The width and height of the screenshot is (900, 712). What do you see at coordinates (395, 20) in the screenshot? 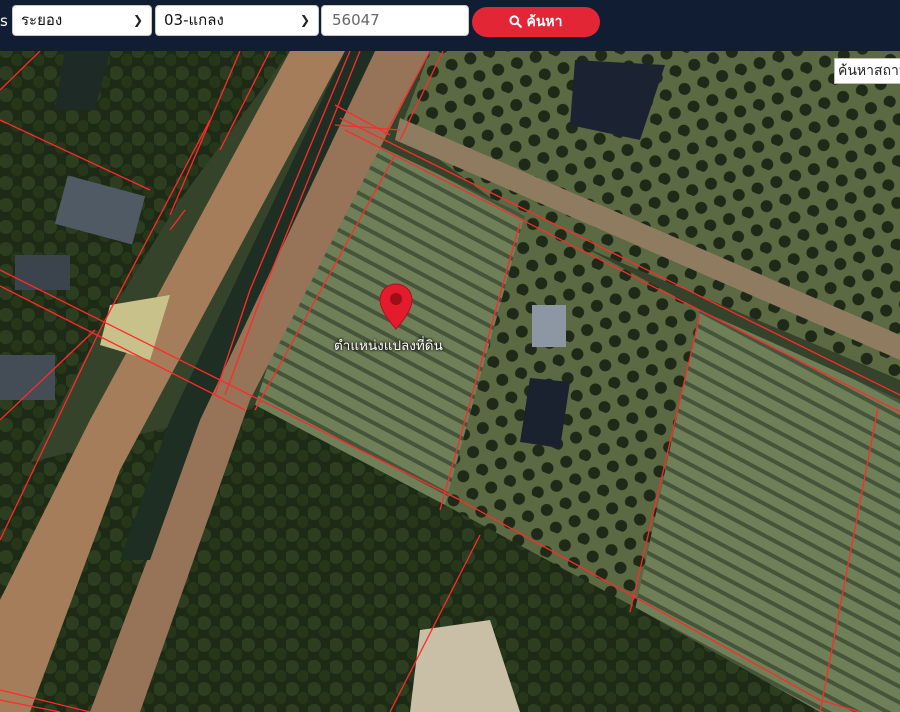
I see `parcel-number-input: 56047` at bounding box center [395, 20].